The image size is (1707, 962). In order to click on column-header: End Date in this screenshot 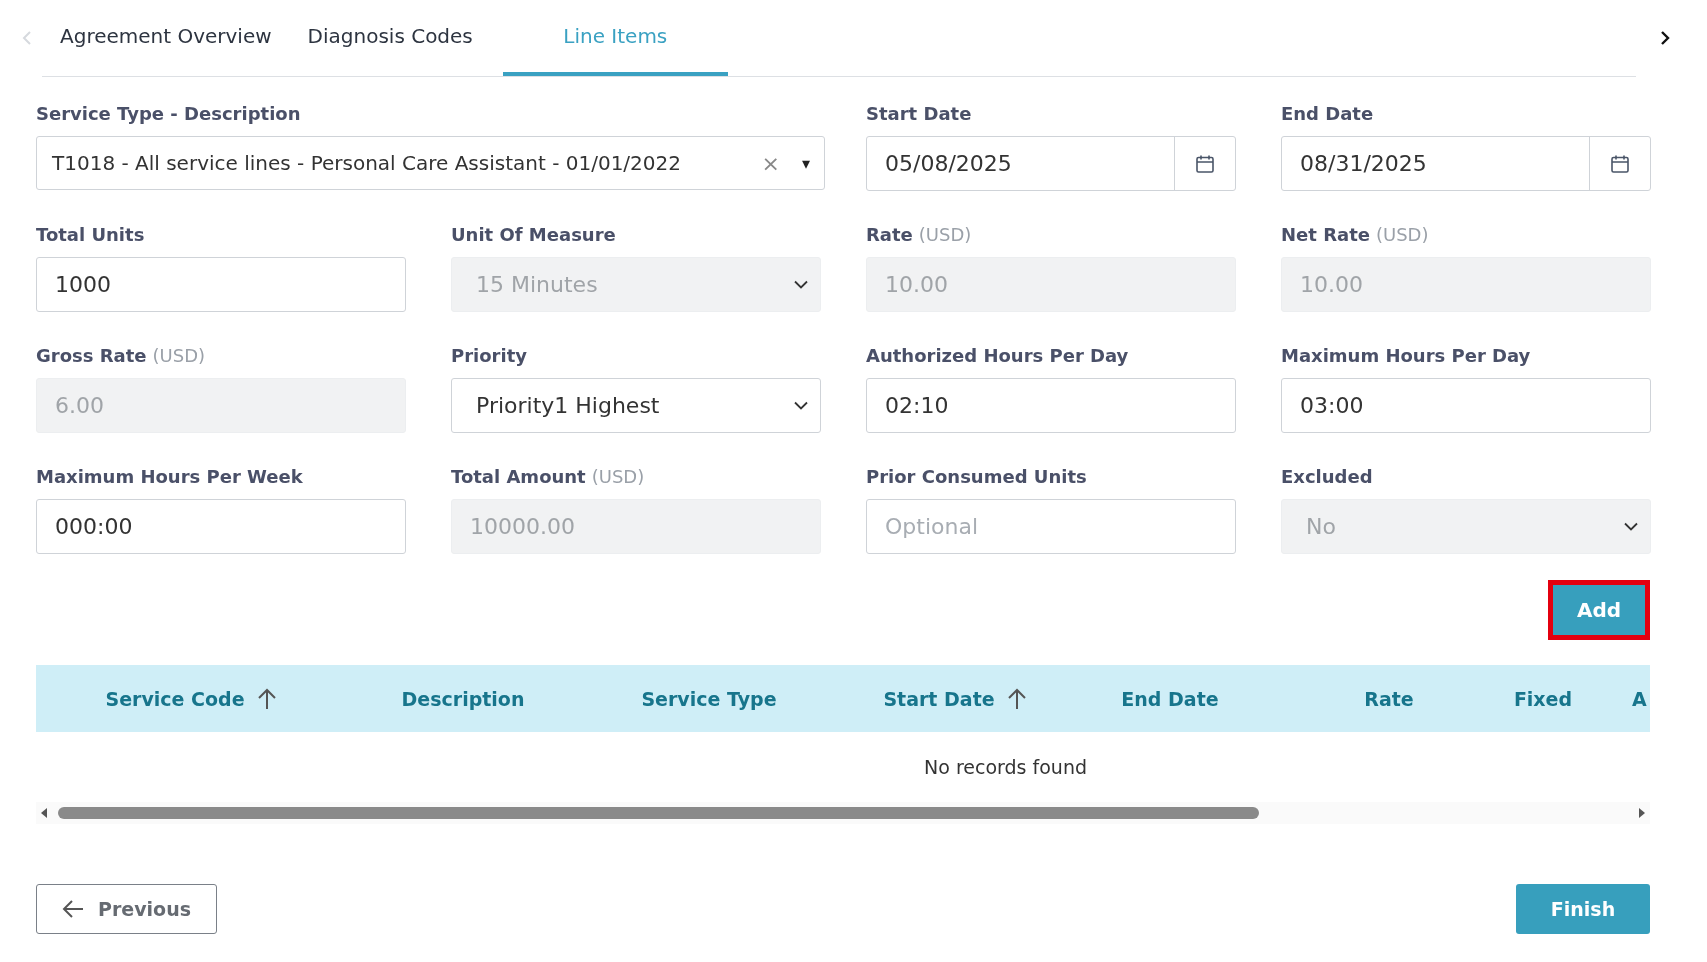, I will do `click(1170, 698)`.